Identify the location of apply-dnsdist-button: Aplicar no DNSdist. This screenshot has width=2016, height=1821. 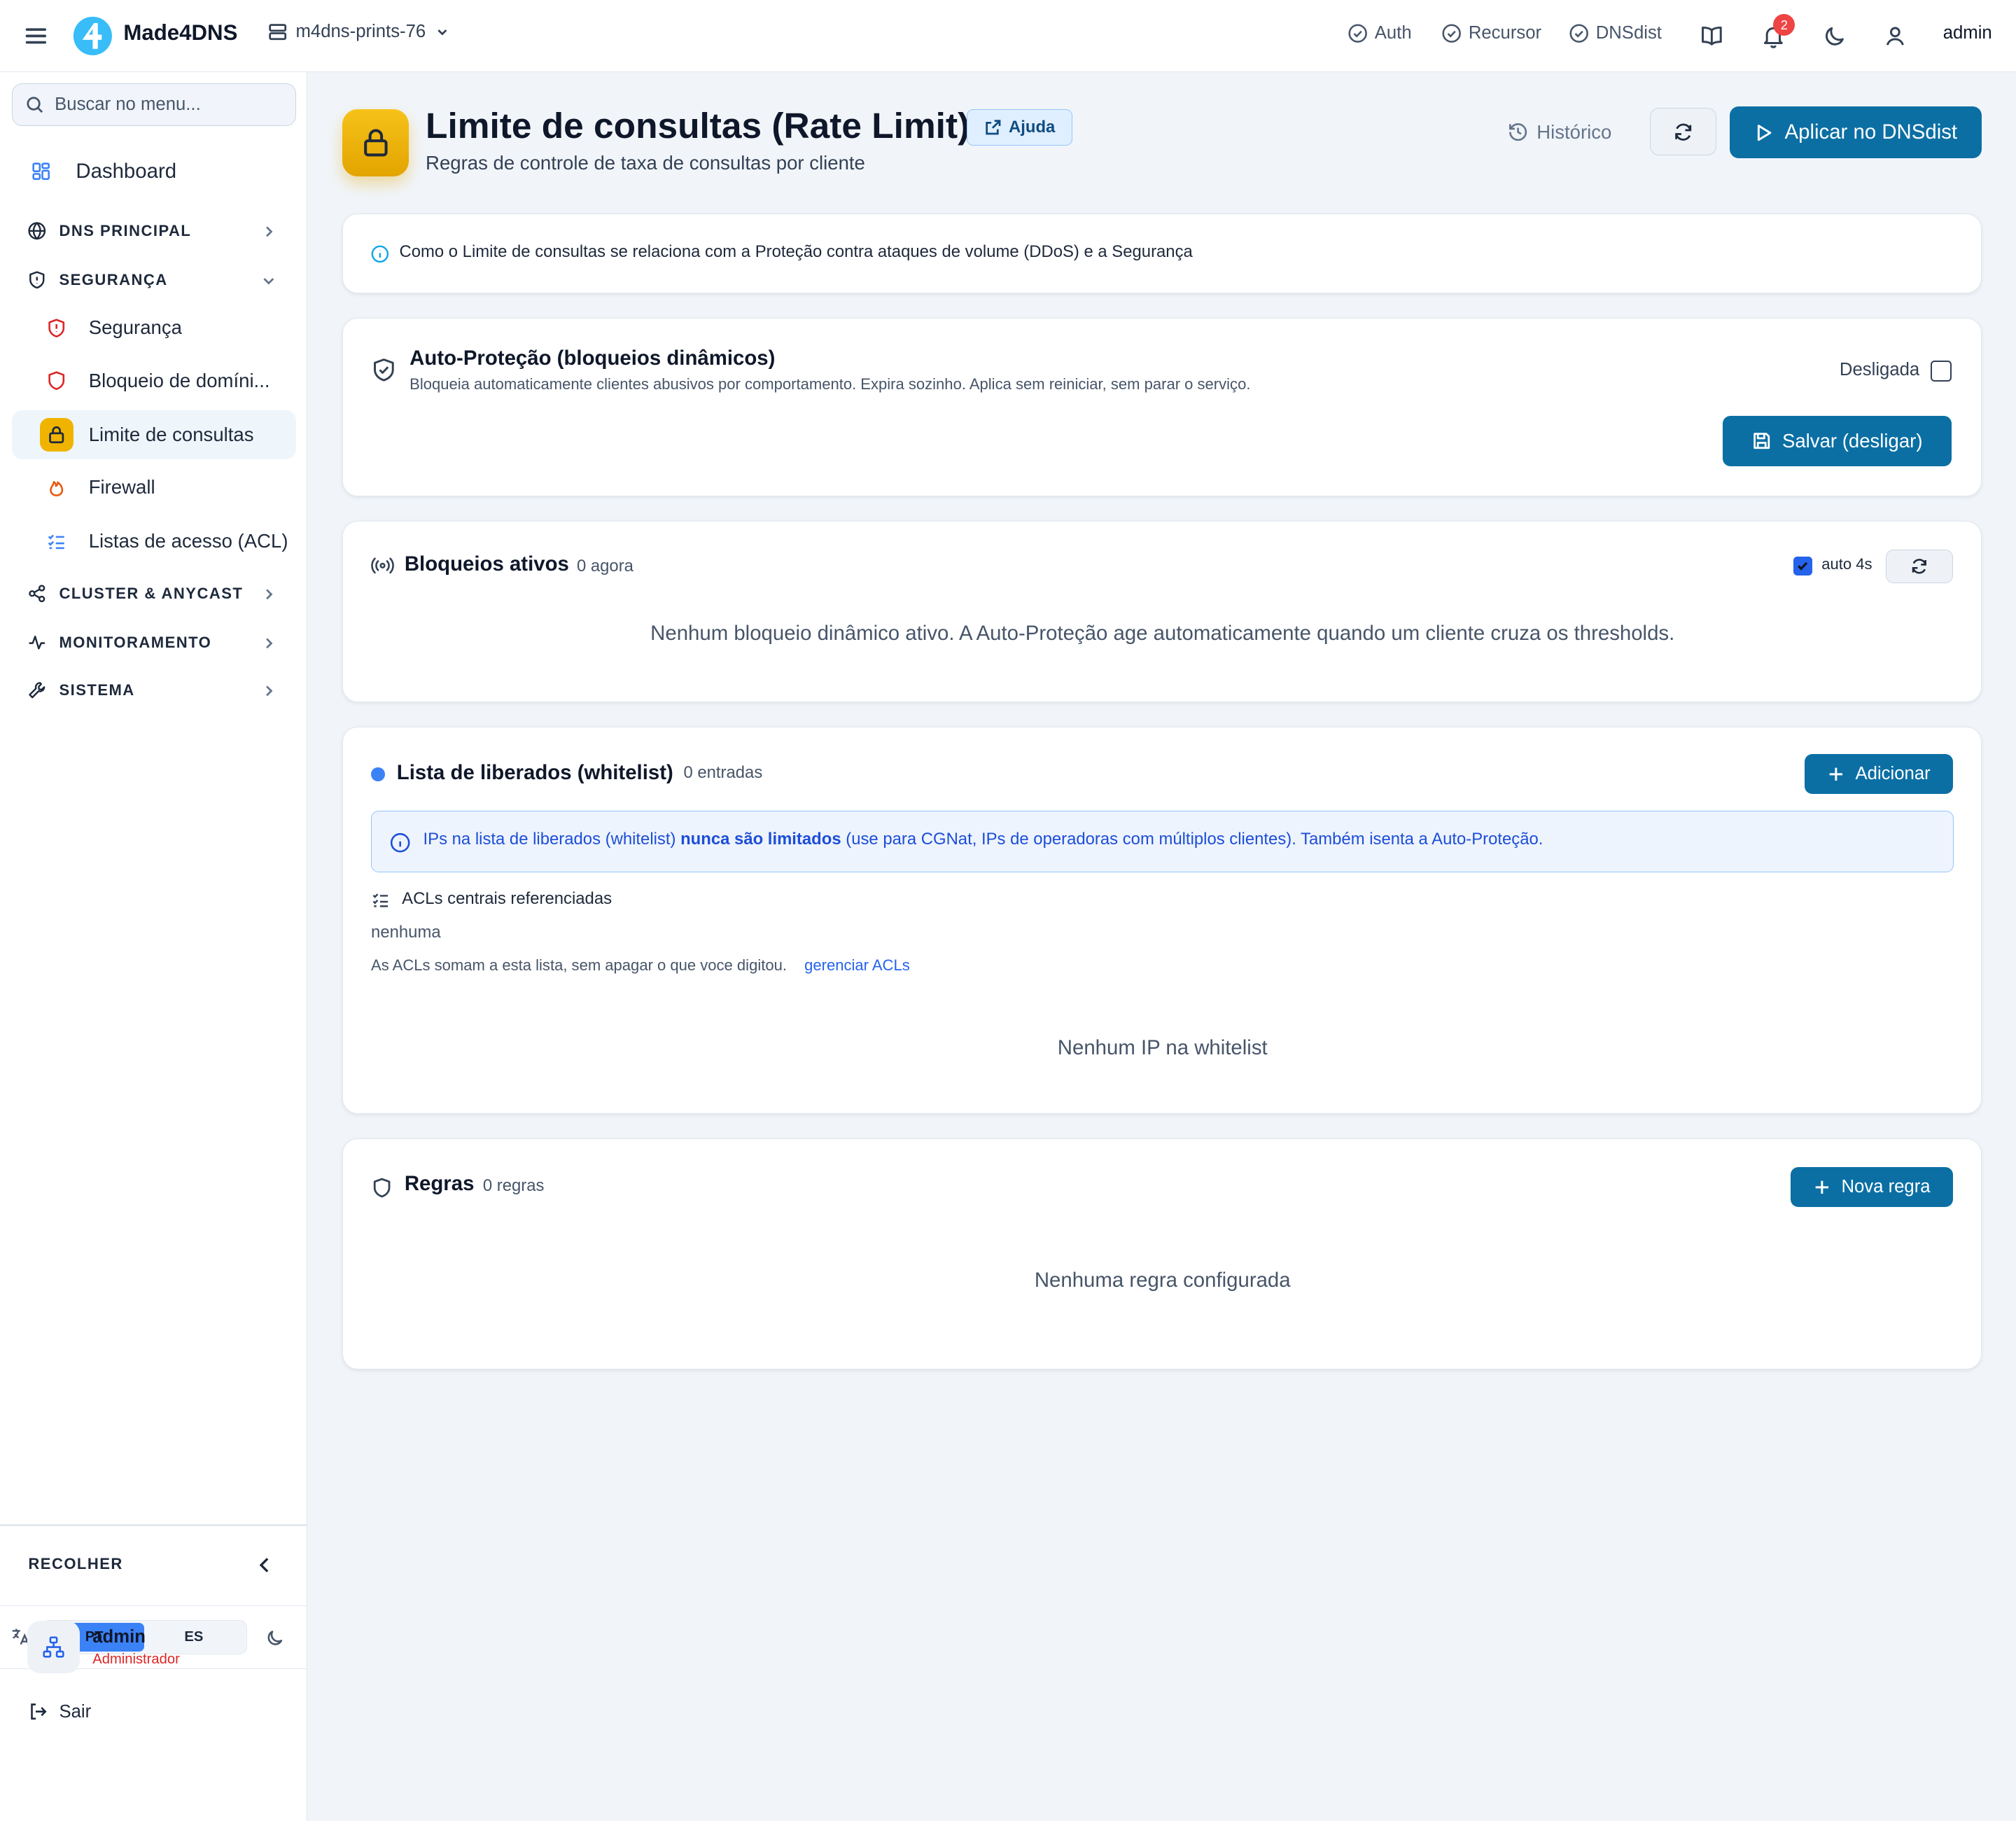
(1855, 132).